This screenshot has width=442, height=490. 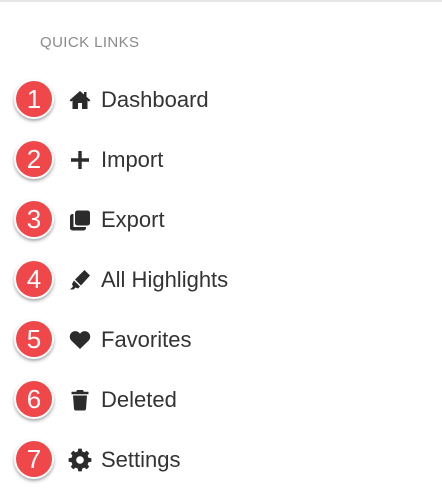 What do you see at coordinates (34, 339) in the screenshot?
I see `step-badge: 5` at bounding box center [34, 339].